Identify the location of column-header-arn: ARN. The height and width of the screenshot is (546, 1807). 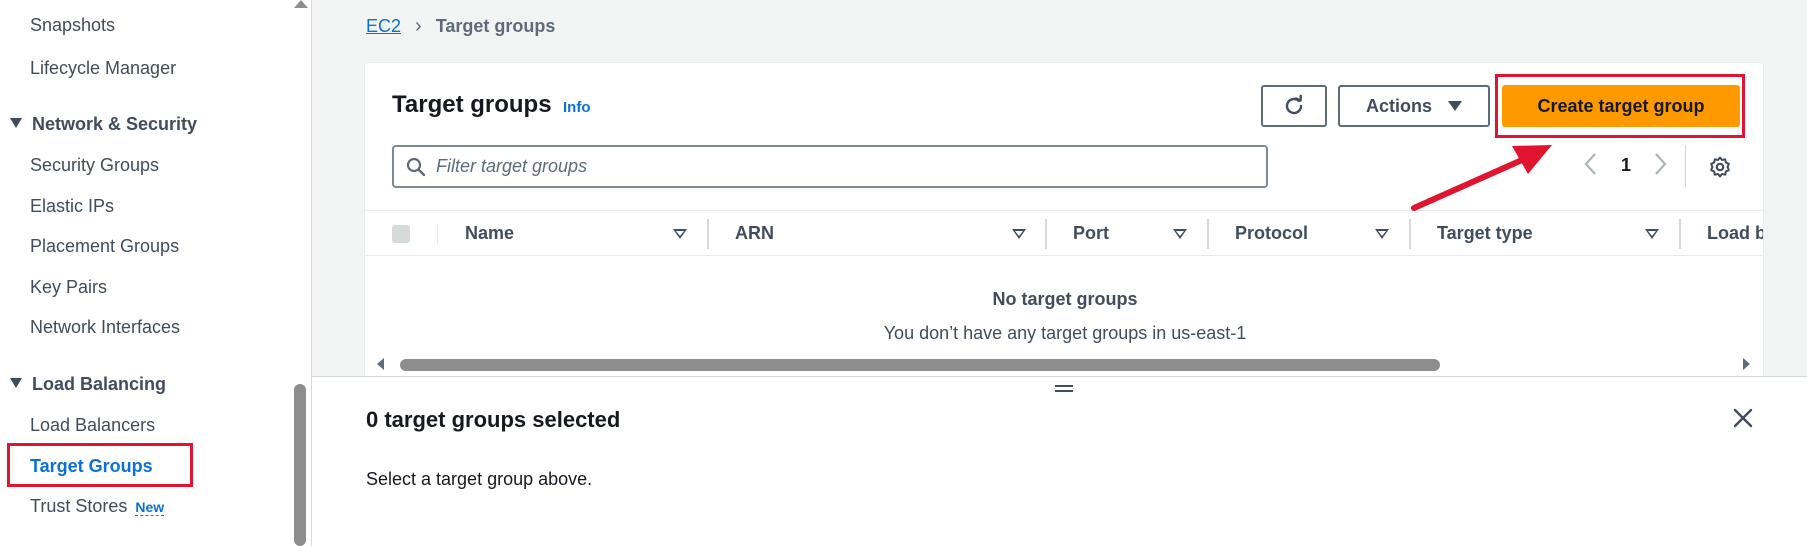
(754, 233).